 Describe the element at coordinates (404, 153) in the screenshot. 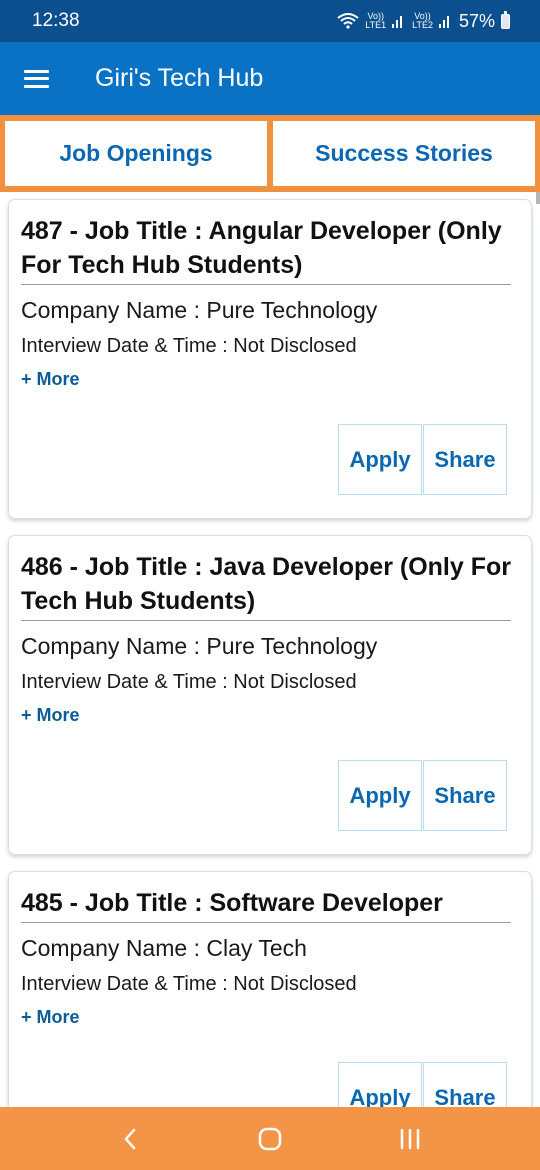

I see `tab-success-stories: Success Stories` at that location.